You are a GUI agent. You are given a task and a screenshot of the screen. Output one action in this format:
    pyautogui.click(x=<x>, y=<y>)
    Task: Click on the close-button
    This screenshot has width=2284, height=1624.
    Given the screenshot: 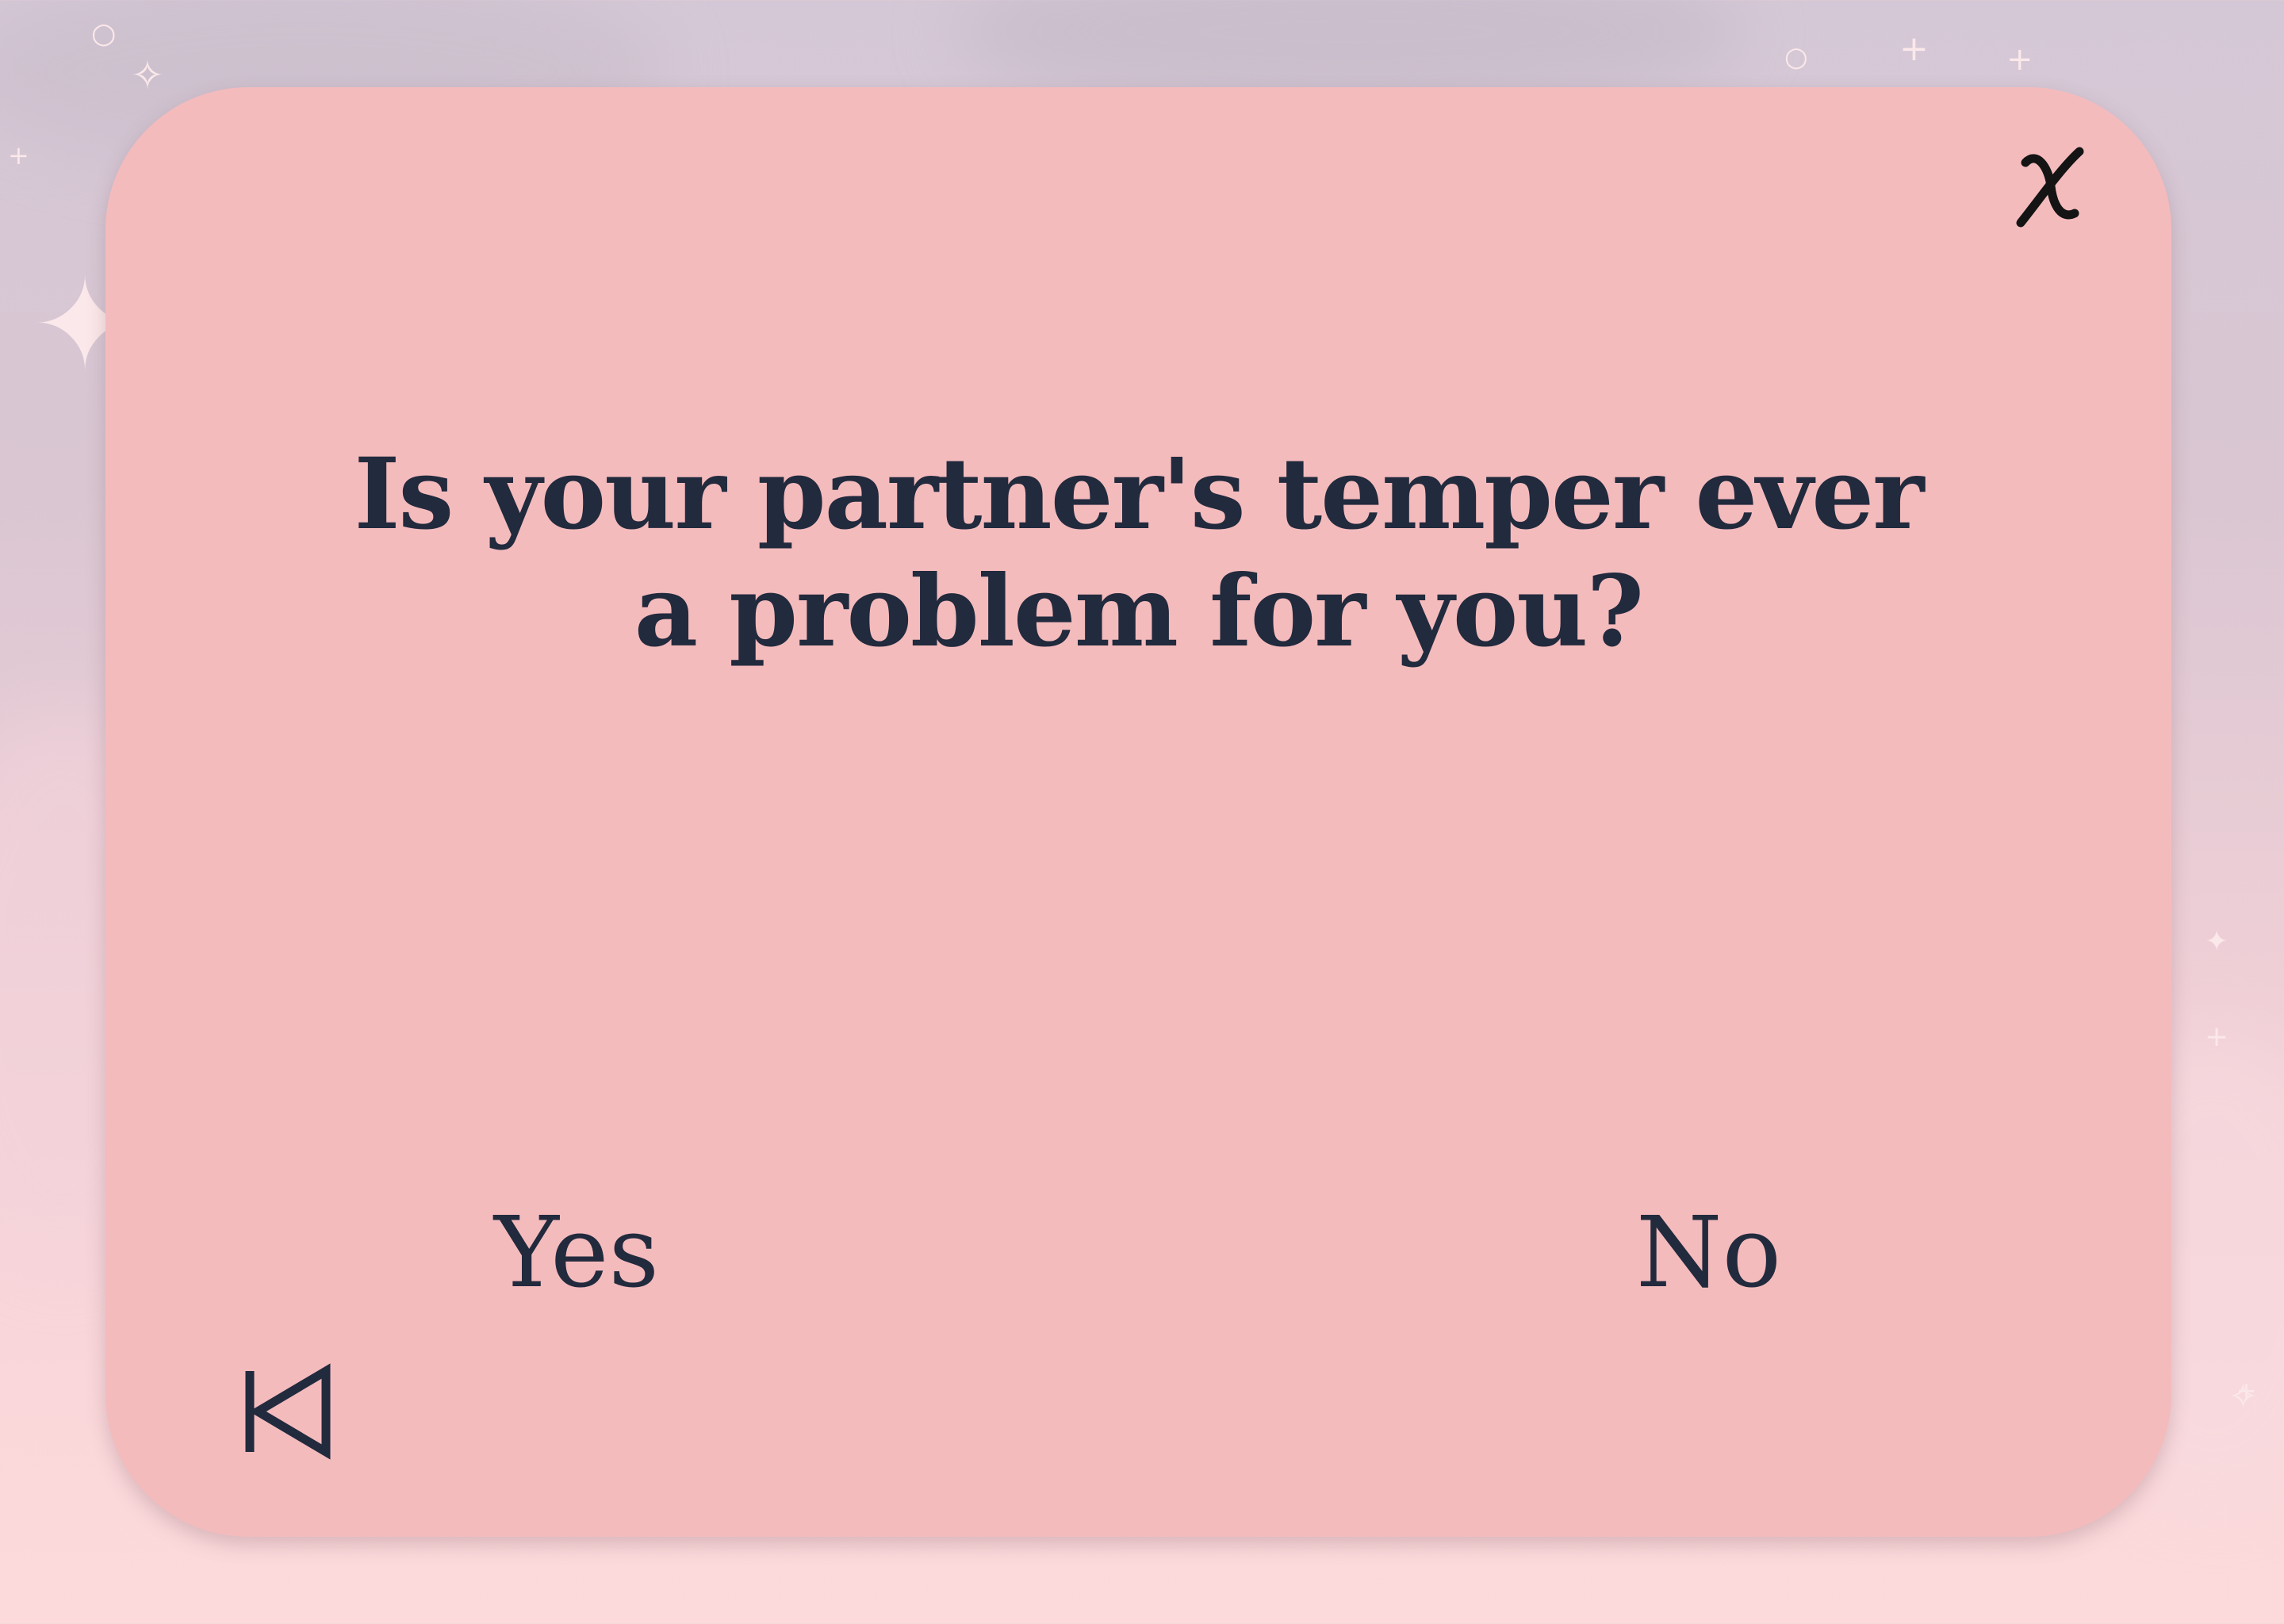 What is the action you would take?
    pyautogui.click(x=2048, y=182)
    